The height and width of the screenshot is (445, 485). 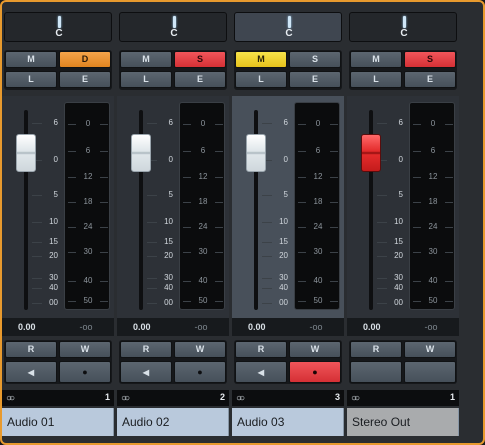 What do you see at coordinates (288, 398) in the screenshot?
I see `channel-header: ○○ 3` at bounding box center [288, 398].